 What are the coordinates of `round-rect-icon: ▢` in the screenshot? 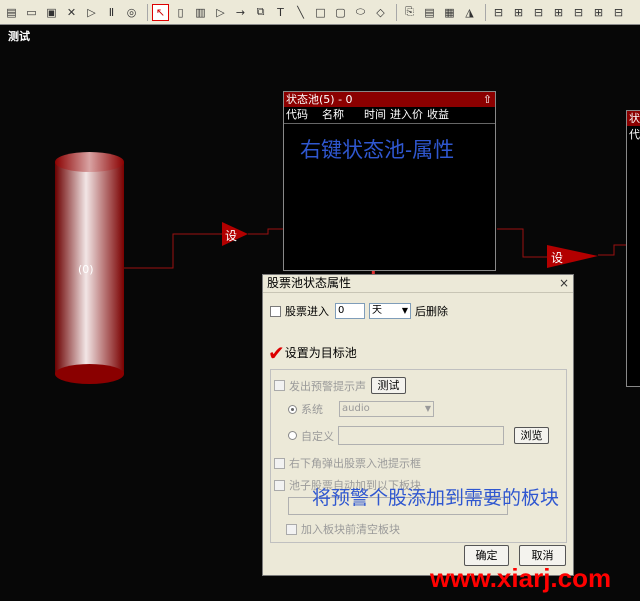 It's located at (340, 12).